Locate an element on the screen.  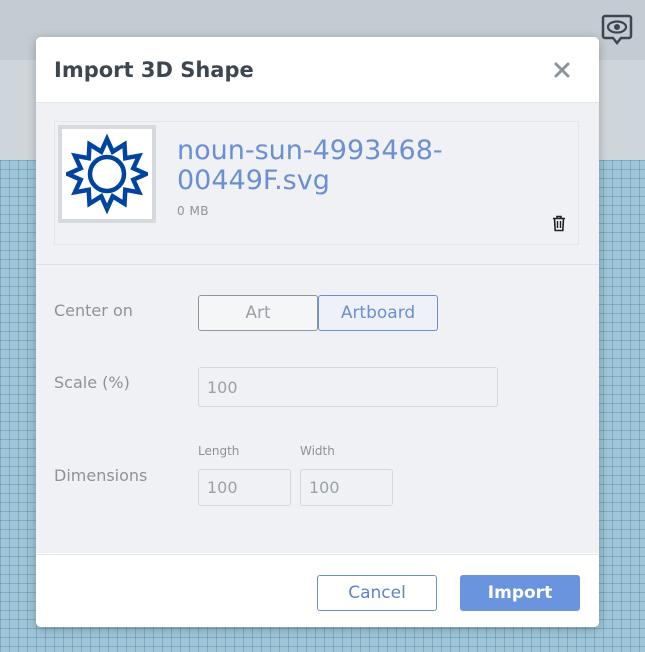
length-input is located at coordinates (244, 487).